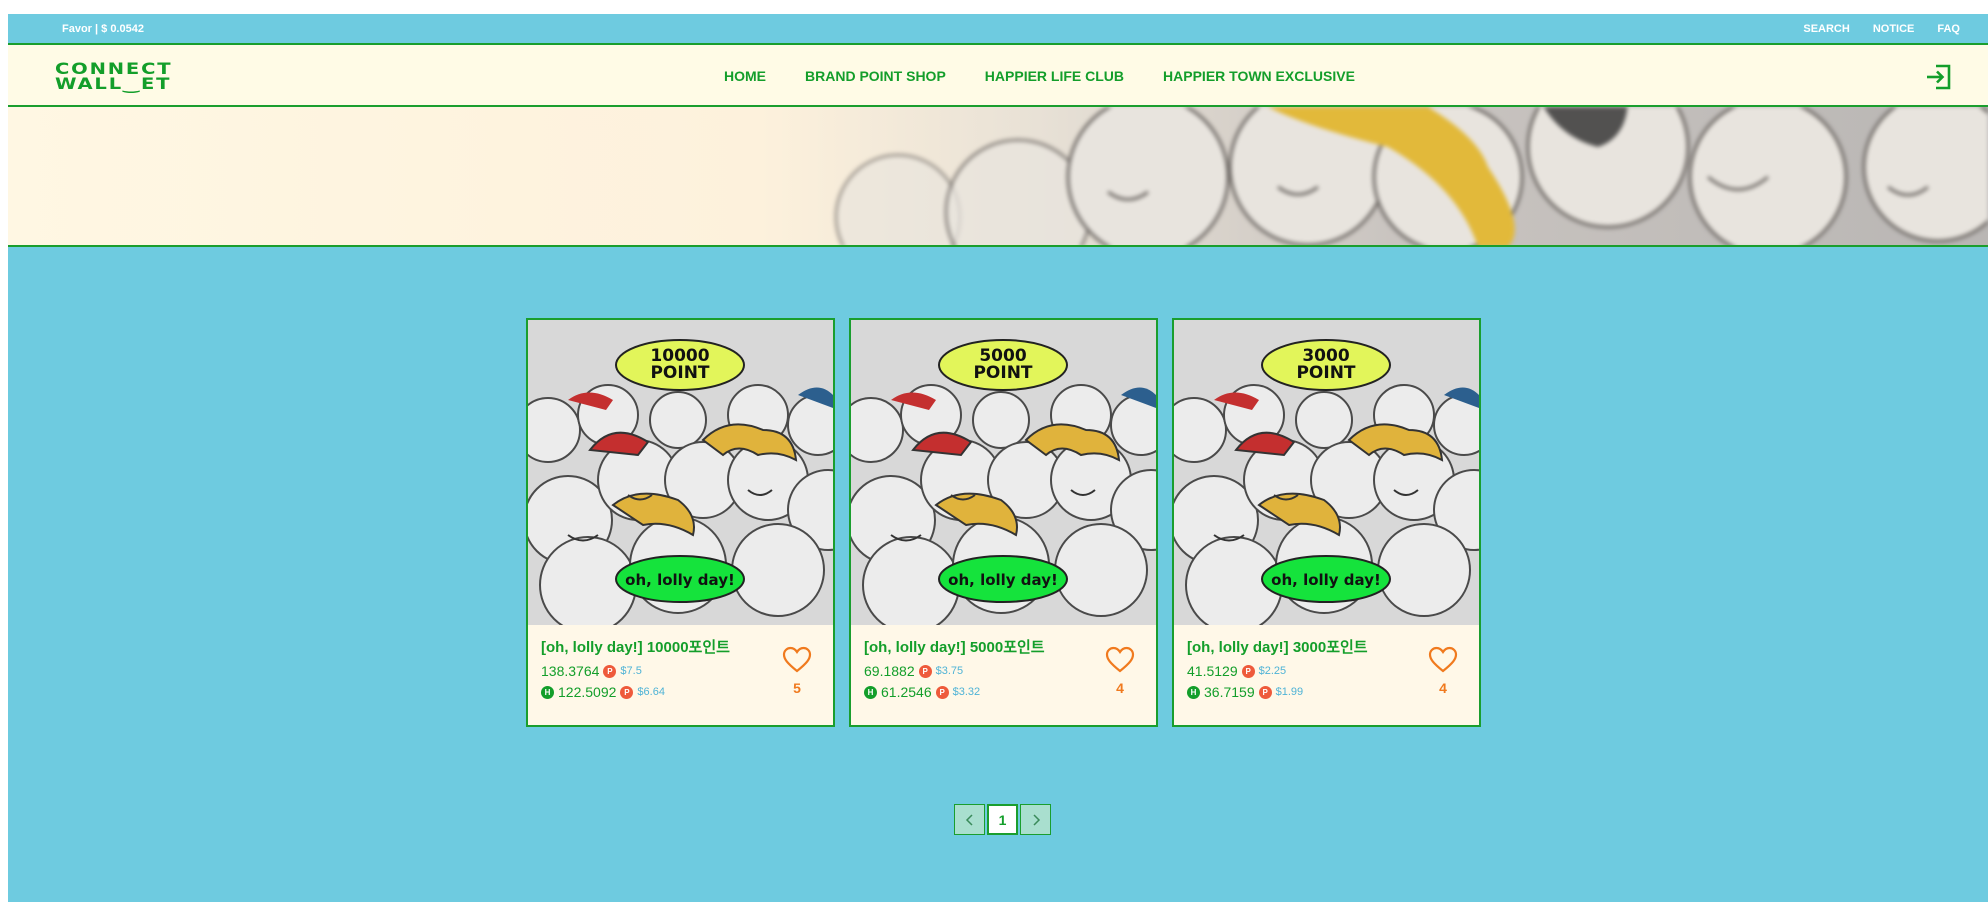 The width and height of the screenshot is (1988, 902). I want to click on product-image: 3000 POINT oh, lolly day!, so click(1326, 472).